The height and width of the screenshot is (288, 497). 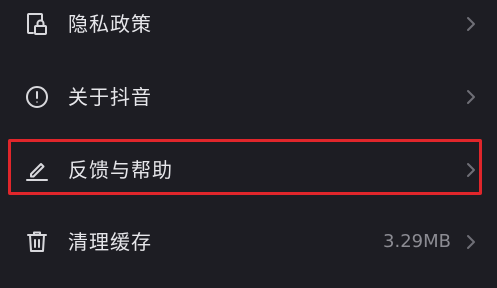 What do you see at coordinates (110, 24) in the screenshot?
I see `menu-item-label: 隐私政策` at bounding box center [110, 24].